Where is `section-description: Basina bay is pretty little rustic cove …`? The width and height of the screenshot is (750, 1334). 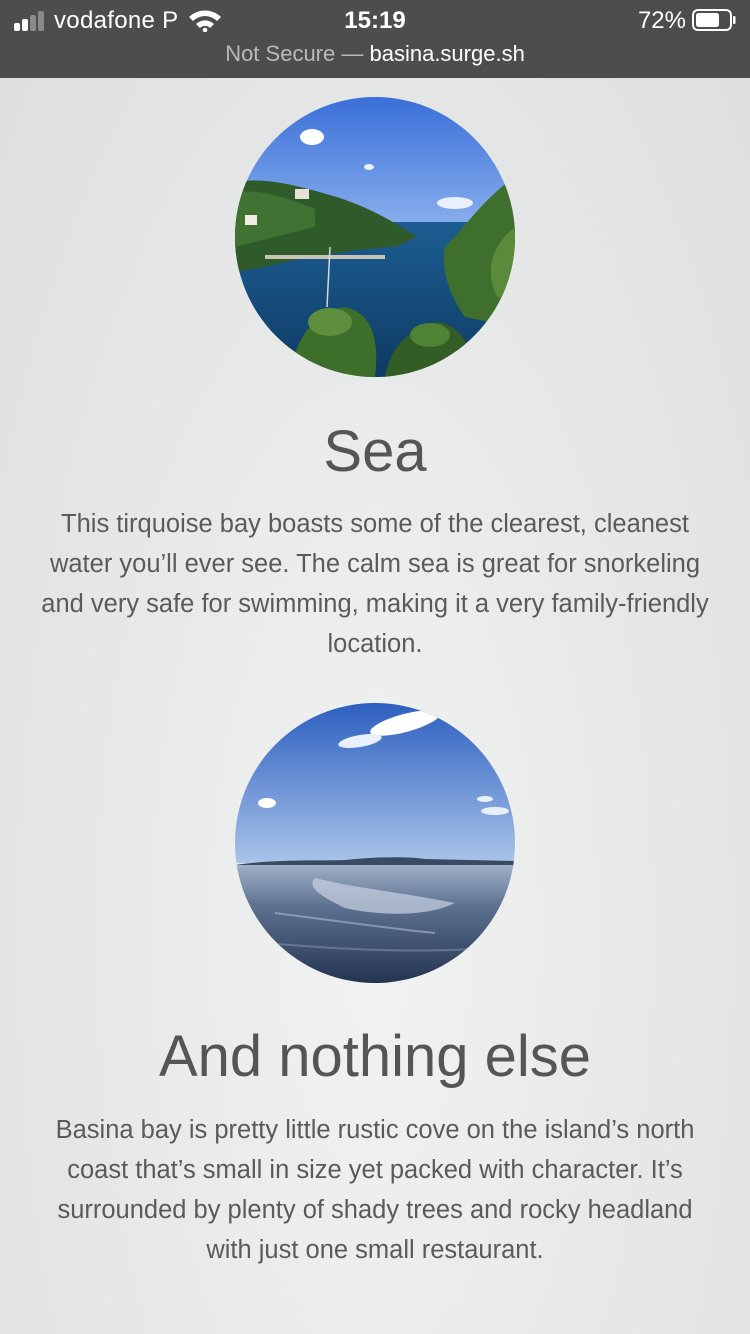
section-description: Basina bay is pretty little rustic cove … is located at coordinates (375, 1190).